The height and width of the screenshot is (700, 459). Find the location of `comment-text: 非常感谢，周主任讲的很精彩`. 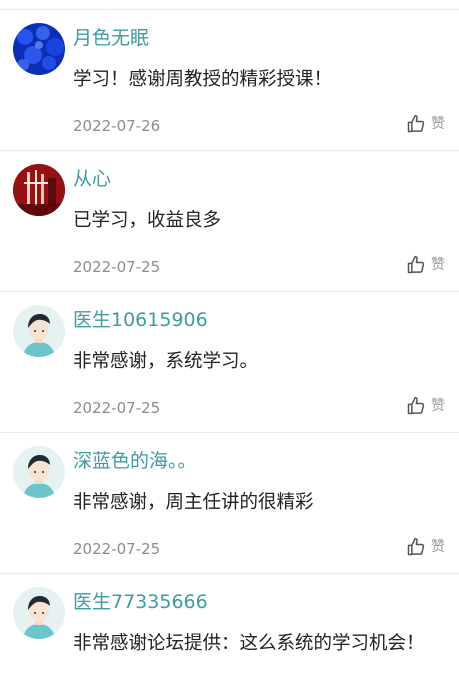

comment-text: 非常感谢，周主任讲的很精彩 is located at coordinates (193, 502).